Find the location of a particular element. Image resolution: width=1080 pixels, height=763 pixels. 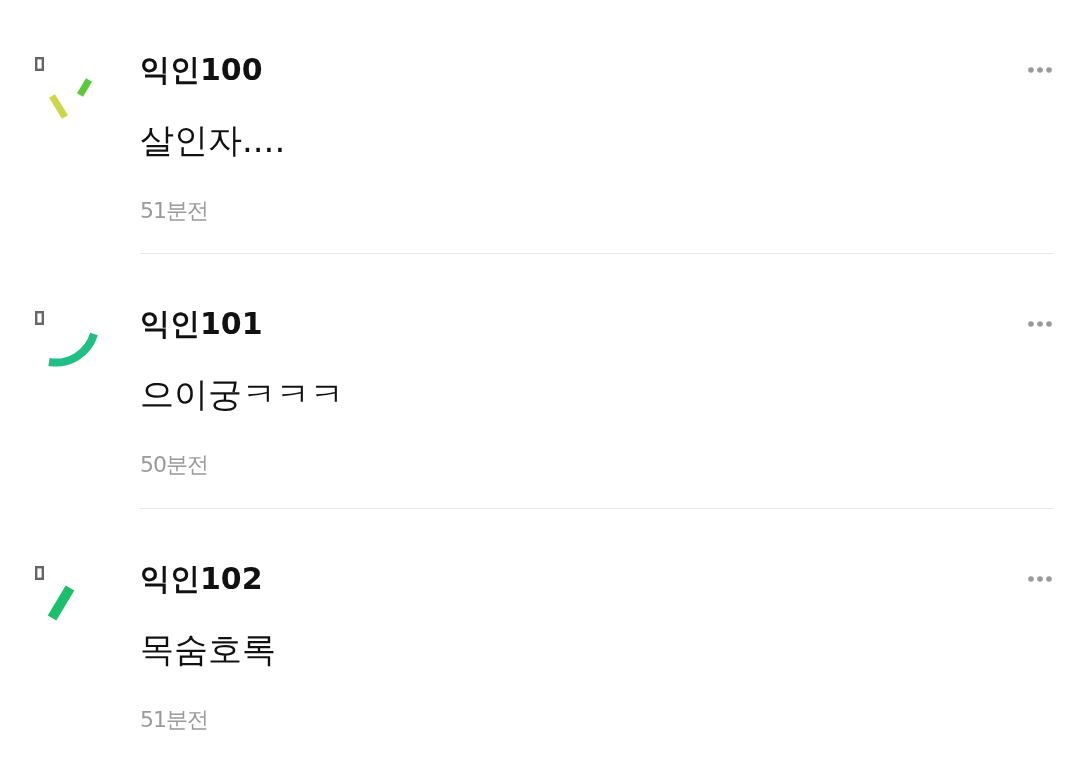

author-name: 익인100 is located at coordinates (201, 70).